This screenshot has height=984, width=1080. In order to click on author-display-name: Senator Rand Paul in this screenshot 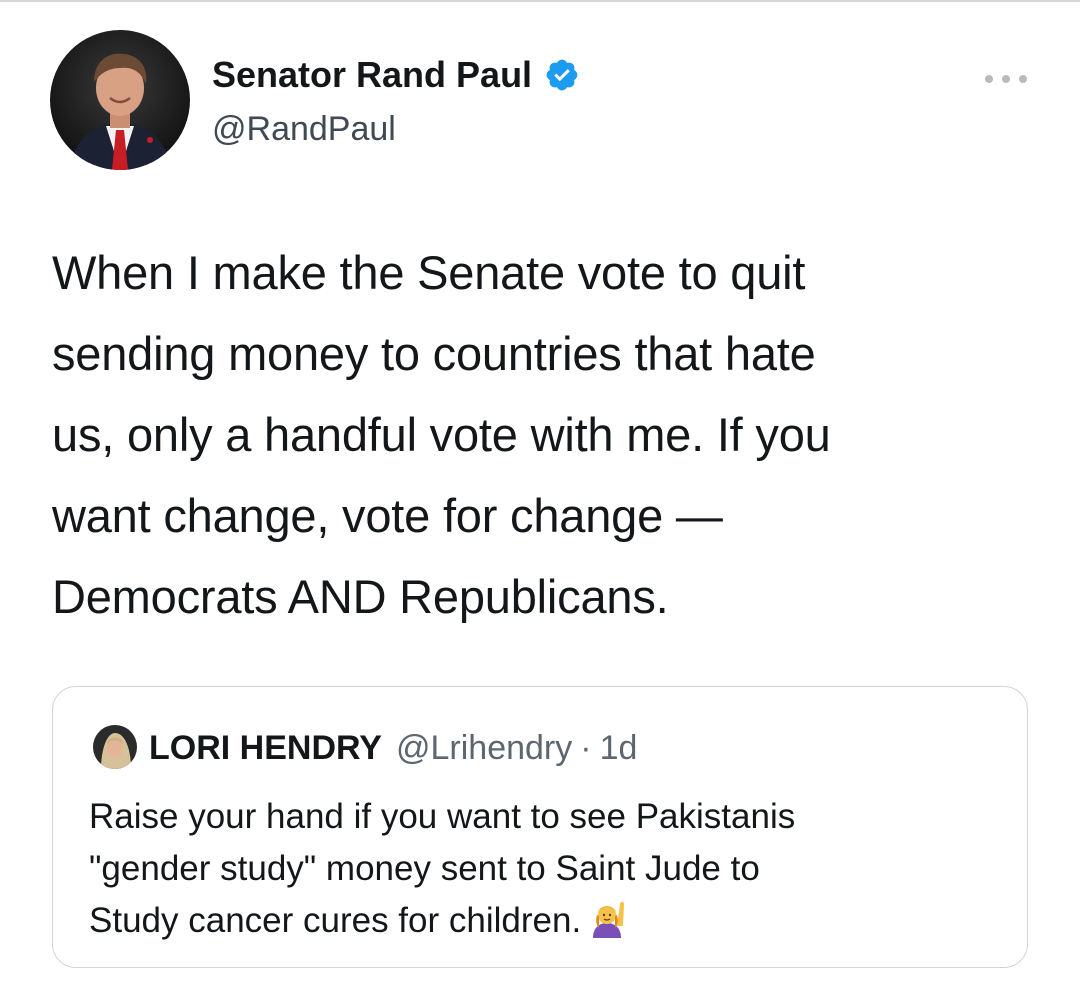, I will do `click(396, 75)`.